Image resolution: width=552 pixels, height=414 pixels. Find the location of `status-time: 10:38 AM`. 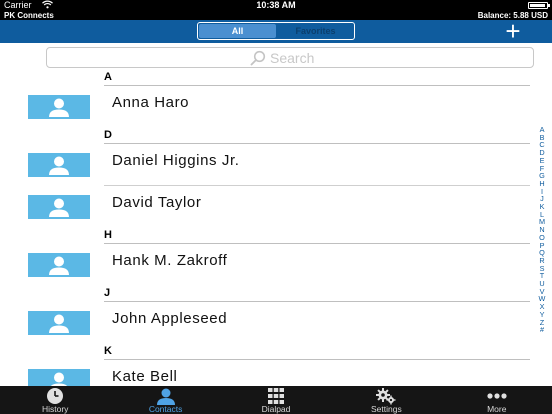

status-time: 10:38 AM is located at coordinates (276, 5).